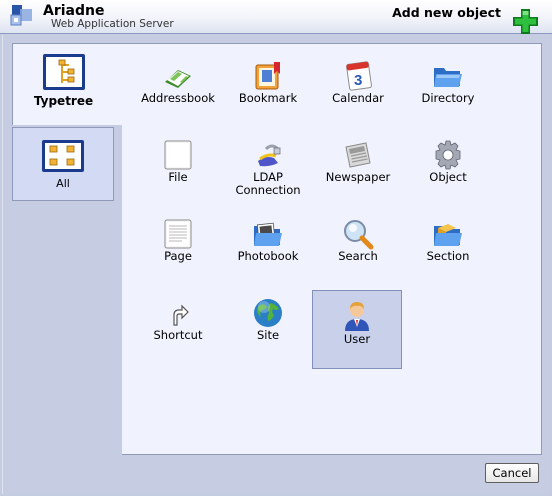 The width and height of the screenshot is (552, 496). I want to click on grid-icon, so click(63, 156).